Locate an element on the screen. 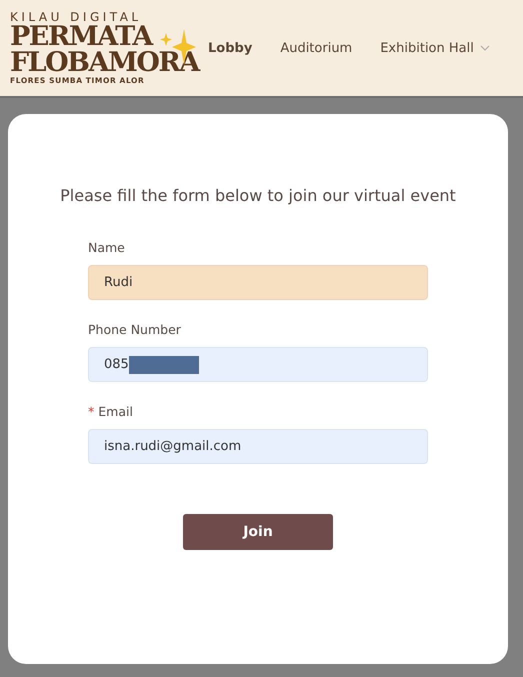 Image resolution: width=523 pixels, height=677 pixels. input-field: Rudi is located at coordinates (258, 282).